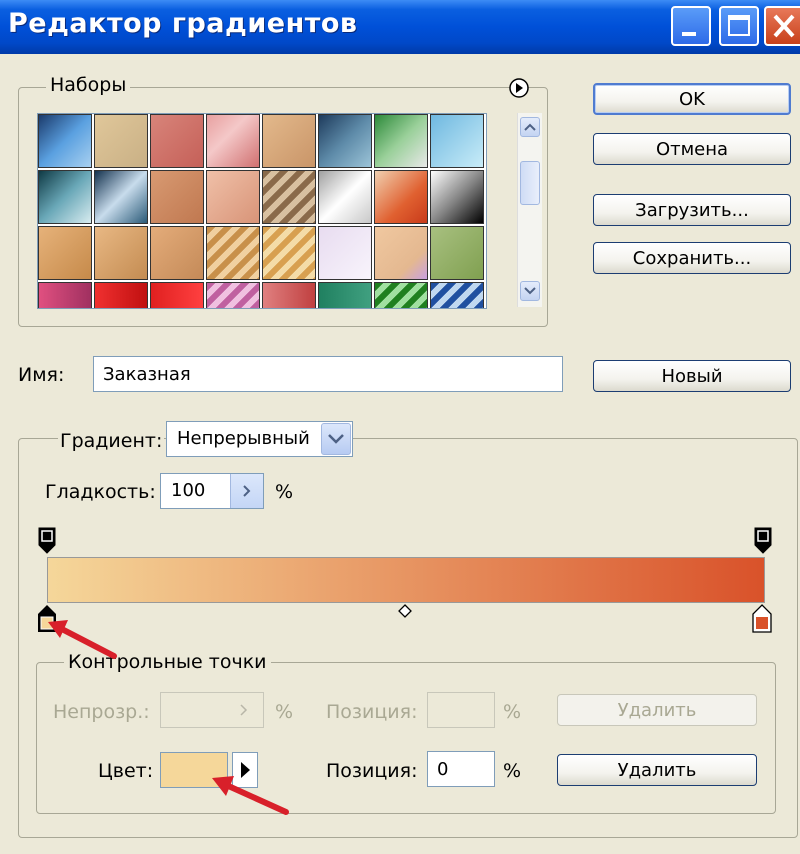  What do you see at coordinates (400, 27) in the screenshot?
I see `title-bar: Редактор градиентов` at bounding box center [400, 27].